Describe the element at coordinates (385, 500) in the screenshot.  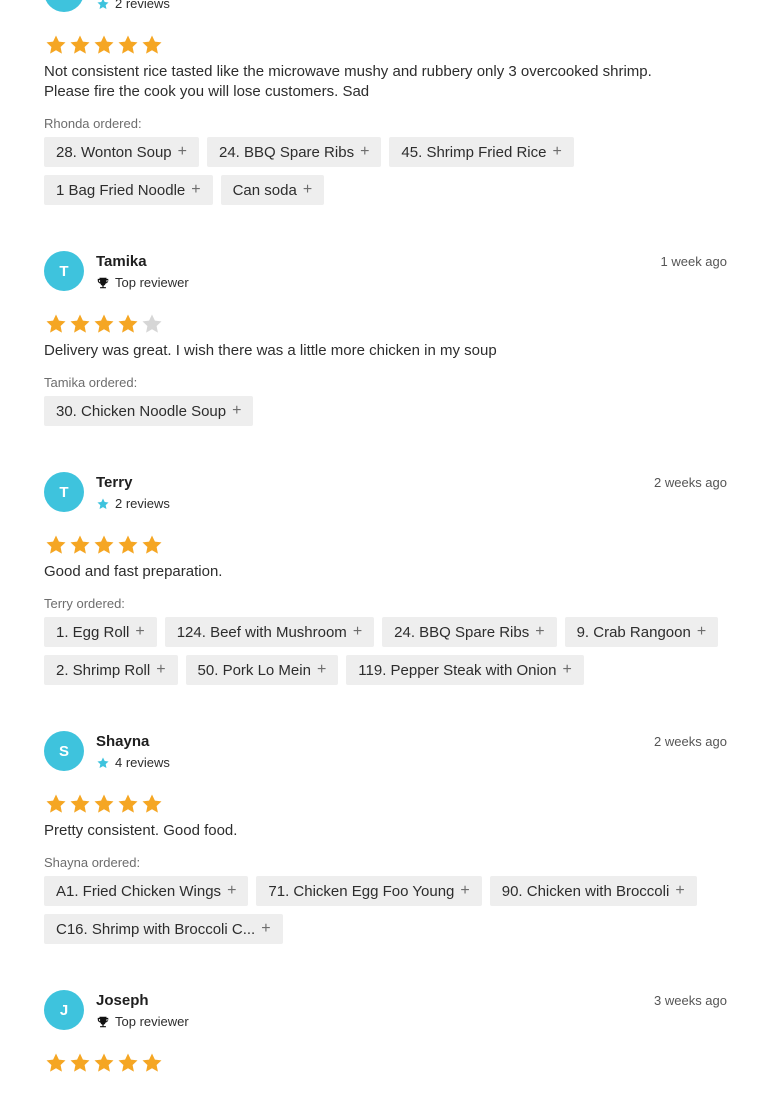
I see `review-header: T Terry 2 reviews 2 weeks ago` at that location.